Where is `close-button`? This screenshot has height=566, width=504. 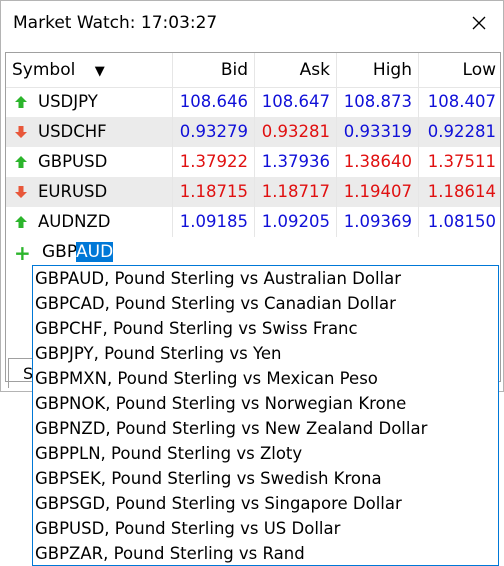 close-button is located at coordinates (479, 23).